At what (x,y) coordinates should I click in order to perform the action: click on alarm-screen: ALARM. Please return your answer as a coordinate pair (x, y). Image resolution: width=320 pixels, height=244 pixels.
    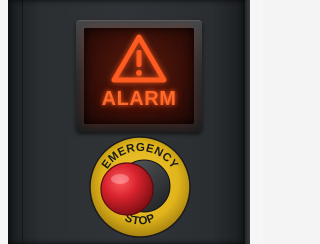
    Looking at the image, I should click on (139, 76).